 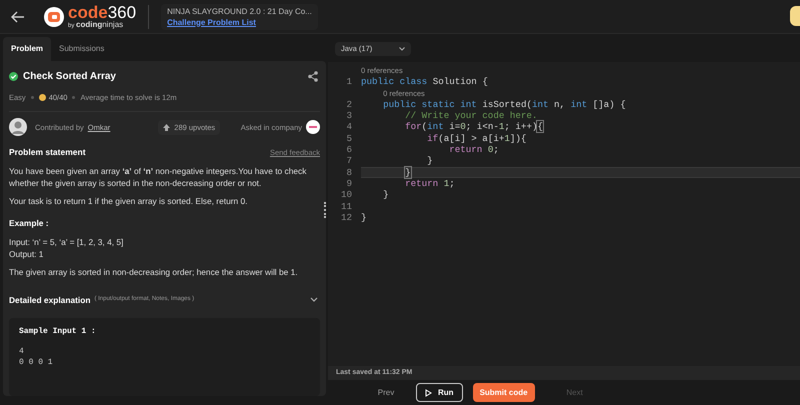 I want to click on share-button, so click(x=313, y=76).